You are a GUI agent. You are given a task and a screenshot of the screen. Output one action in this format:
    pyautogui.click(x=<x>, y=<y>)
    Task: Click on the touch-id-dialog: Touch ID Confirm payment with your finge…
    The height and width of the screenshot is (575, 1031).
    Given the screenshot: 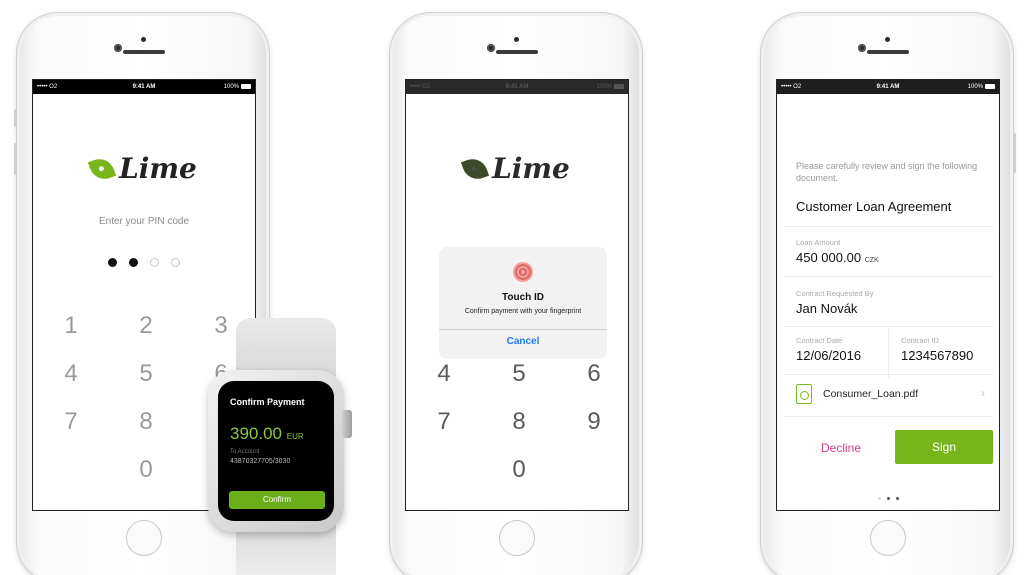 What is the action you would take?
    pyautogui.click(x=523, y=303)
    